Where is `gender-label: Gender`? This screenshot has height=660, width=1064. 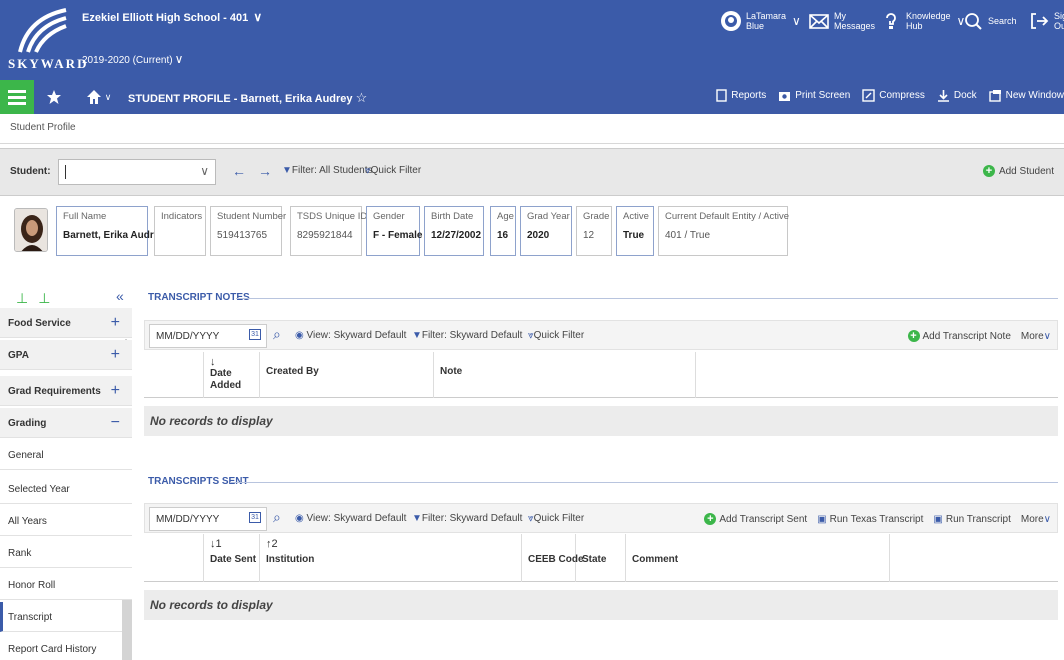
gender-label: Gender is located at coordinates (389, 216).